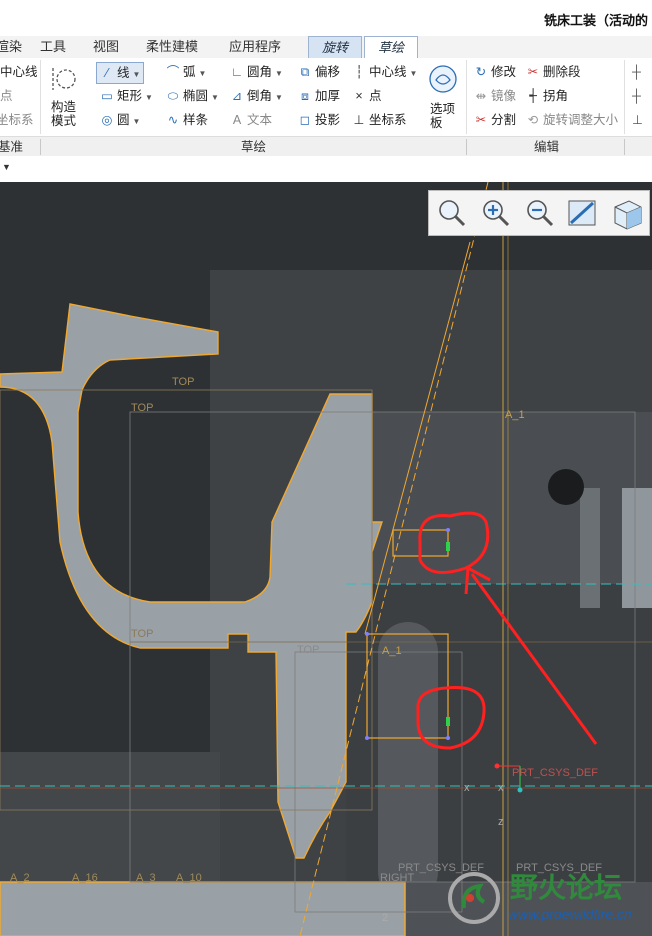  Describe the element at coordinates (495, 213) in the screenshot. I see `zoom-in-button` at that location.